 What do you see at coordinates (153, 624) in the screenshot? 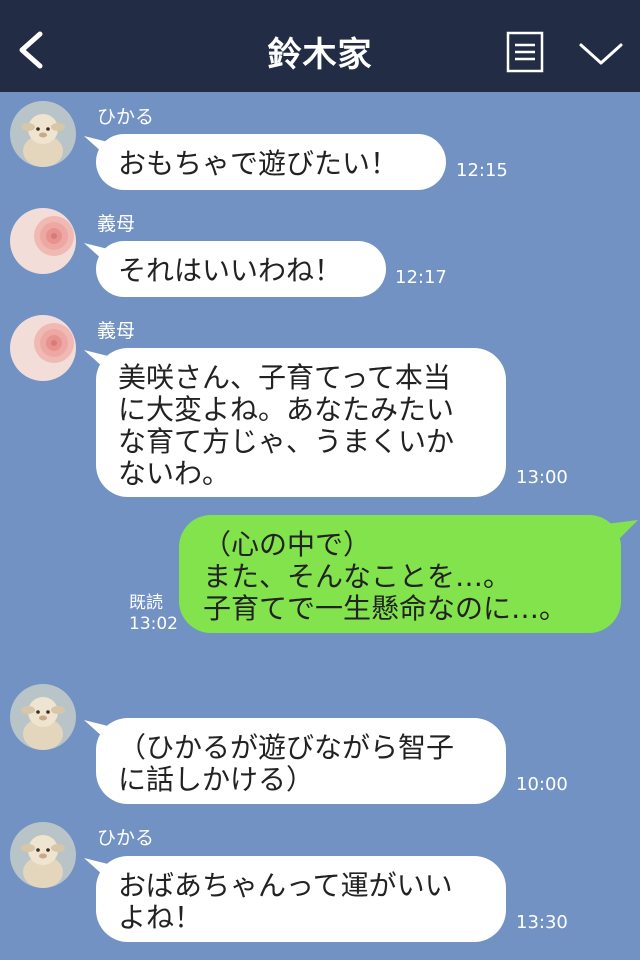
I see `message-time: 13:02` at bounding box center [153, 624].